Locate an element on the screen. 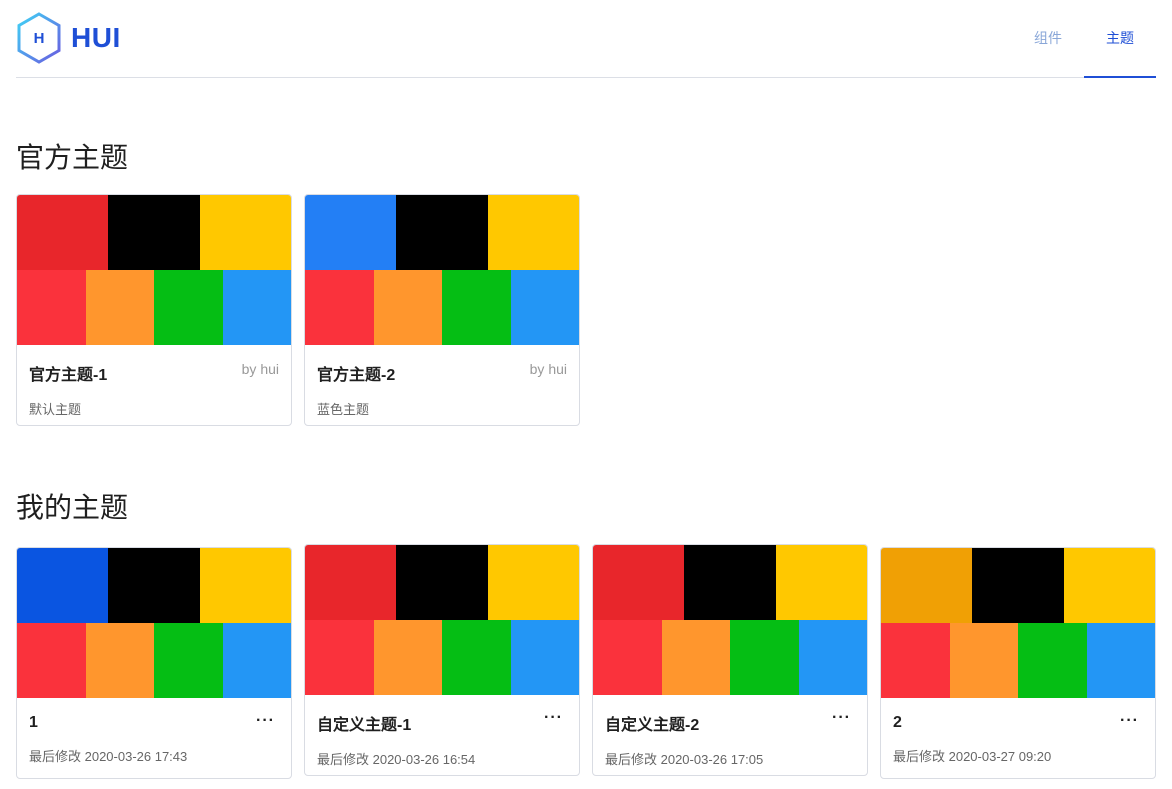  card-body: 官方主题-2 by hui 蓝色主题 is located at coordinates (442, 385).